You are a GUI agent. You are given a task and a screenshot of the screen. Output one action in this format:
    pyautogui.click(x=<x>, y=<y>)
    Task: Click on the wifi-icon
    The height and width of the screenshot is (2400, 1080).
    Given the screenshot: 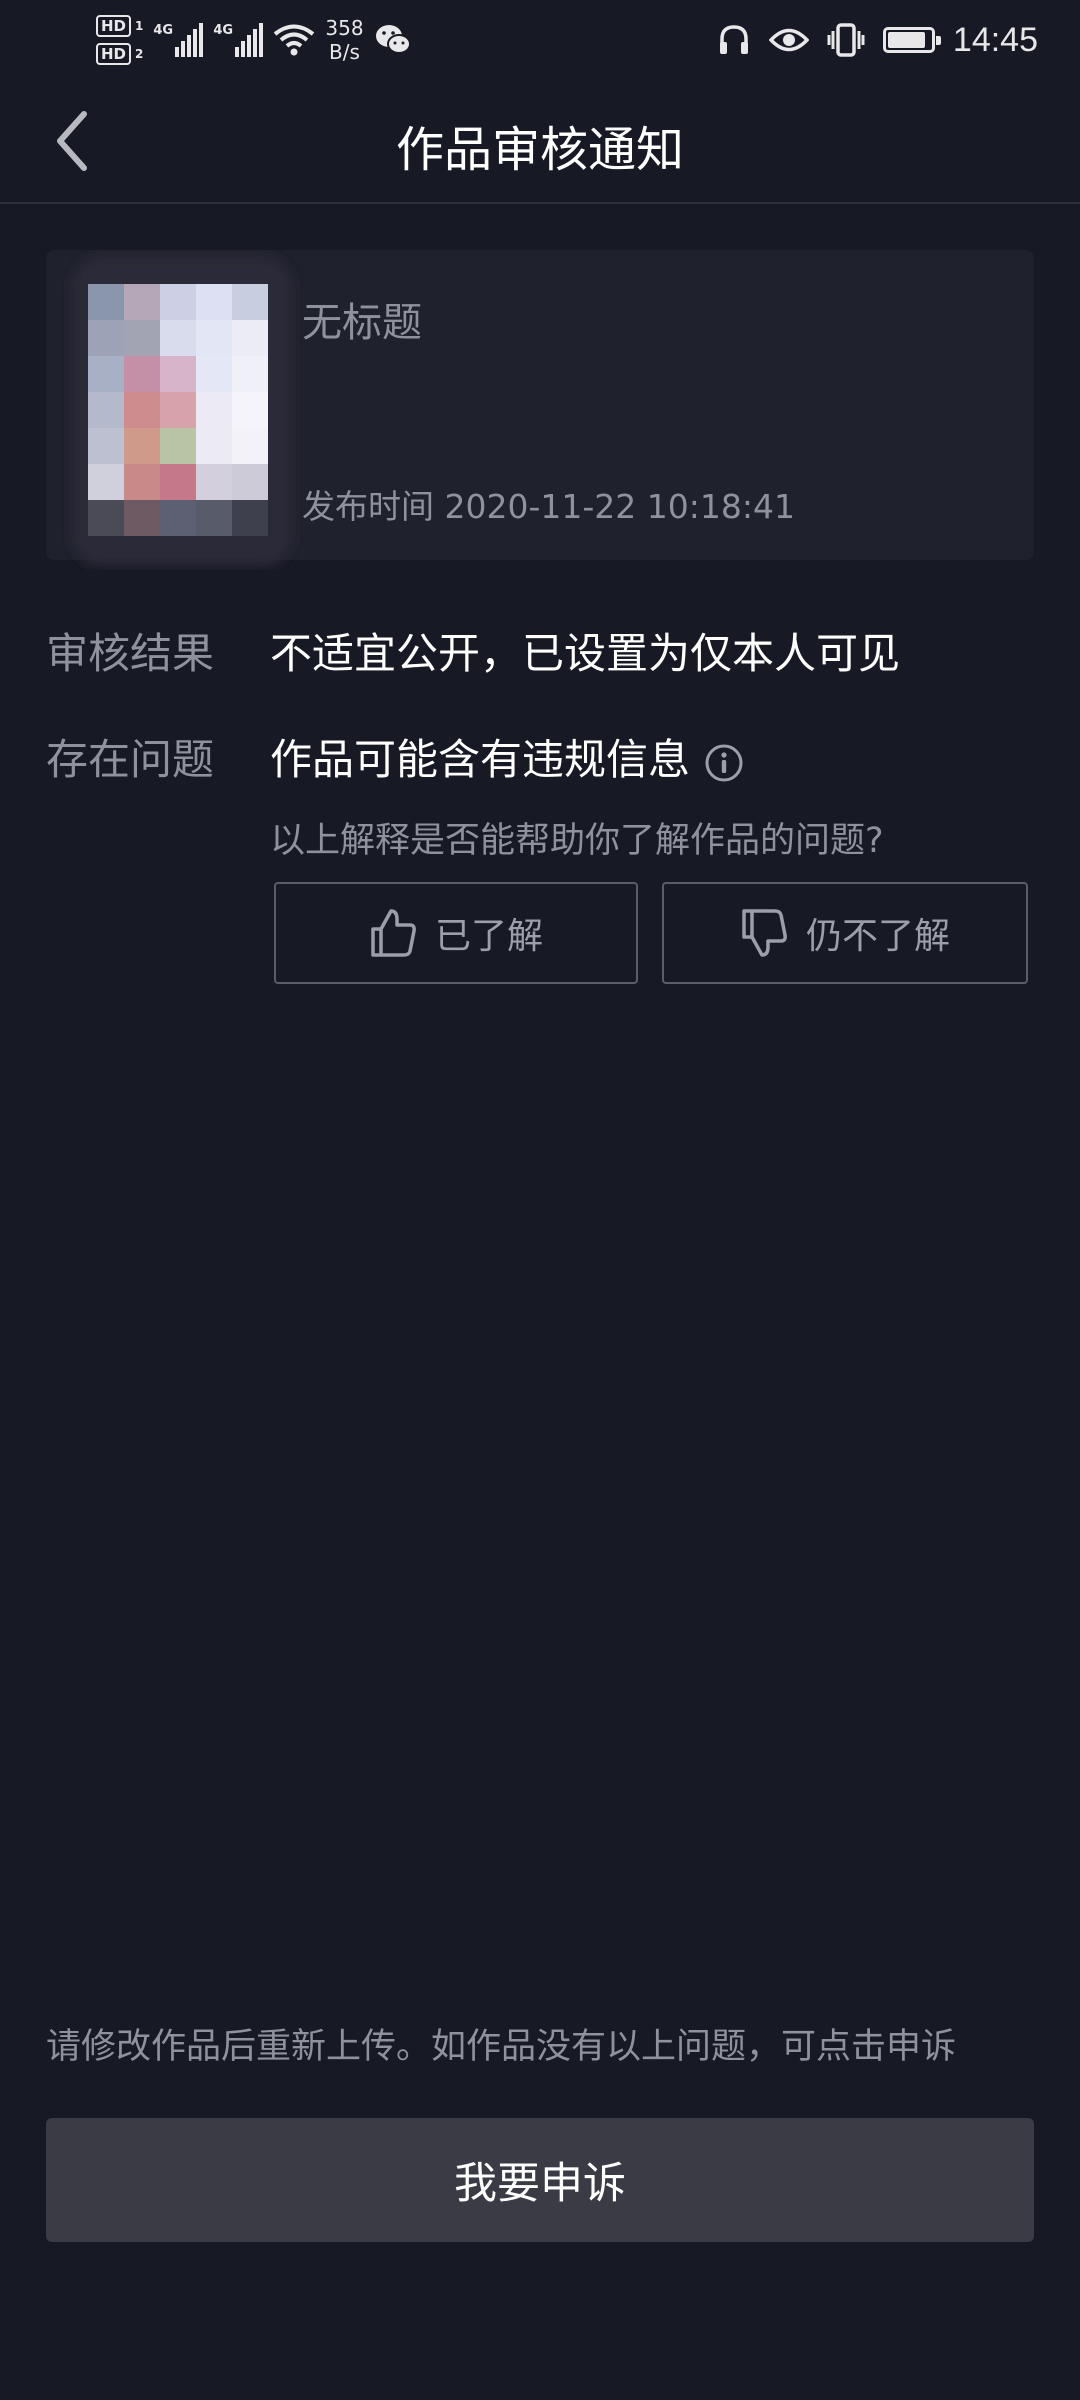 What is the action you would take?
    pyautogui.click(x=294, y=40)
    